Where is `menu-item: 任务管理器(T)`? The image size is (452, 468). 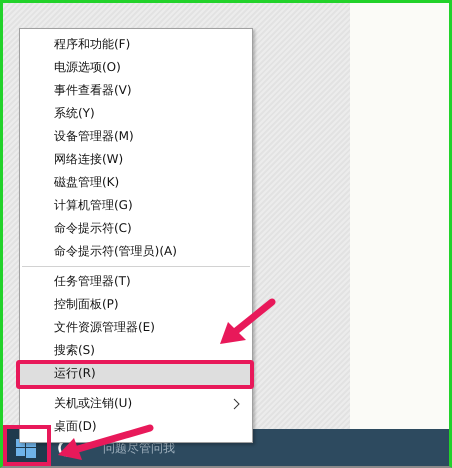 menu-item: 任务管理器(T) is located at coordinates (136, 281).